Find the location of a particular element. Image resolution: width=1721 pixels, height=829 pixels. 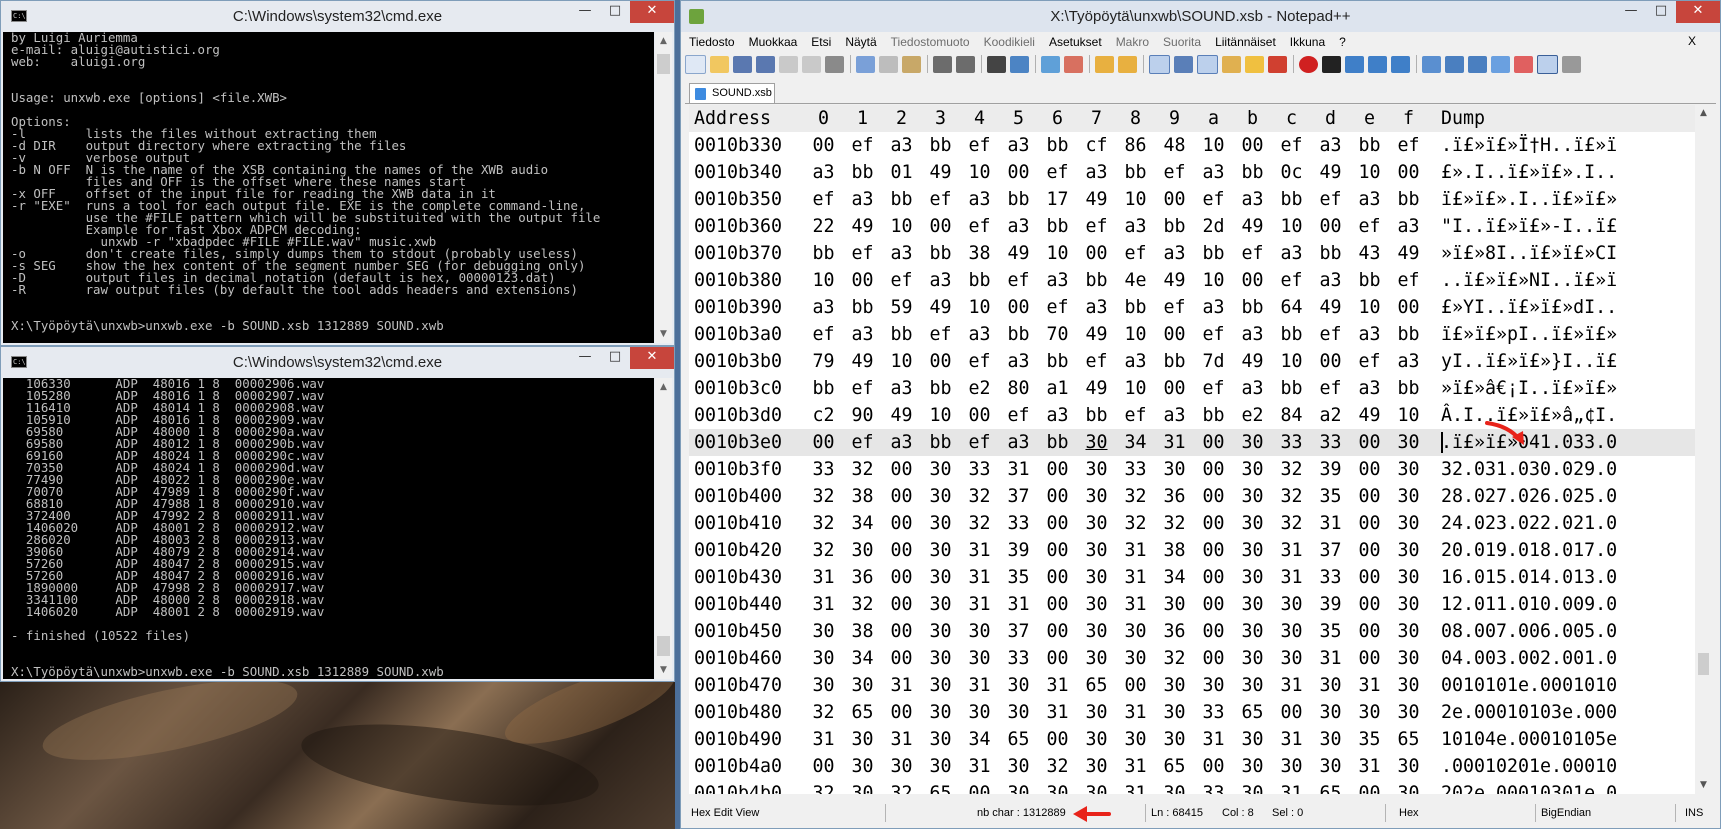

menu-item: Makro is located at coordinates (1132, 42).